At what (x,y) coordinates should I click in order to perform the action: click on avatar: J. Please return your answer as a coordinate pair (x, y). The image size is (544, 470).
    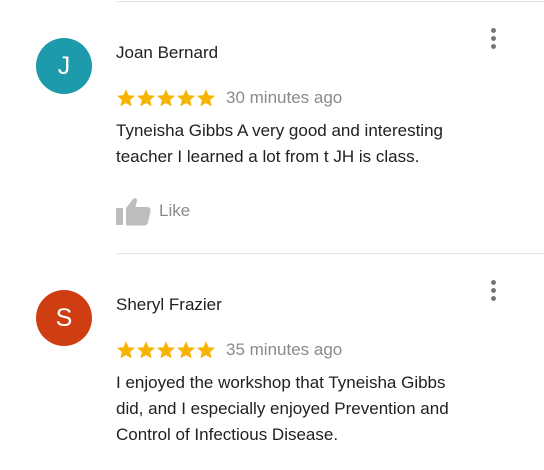
    Looking at the image, I should click on (64, 66).